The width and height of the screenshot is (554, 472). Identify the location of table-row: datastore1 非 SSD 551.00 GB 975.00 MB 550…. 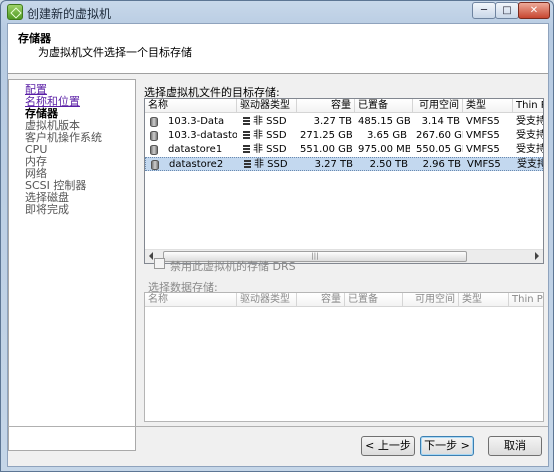
(344, 150).